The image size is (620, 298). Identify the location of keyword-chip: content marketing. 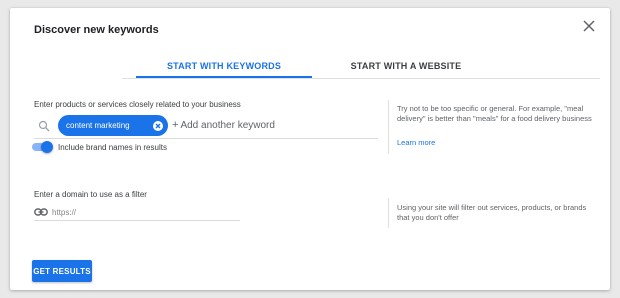
(113, 125).